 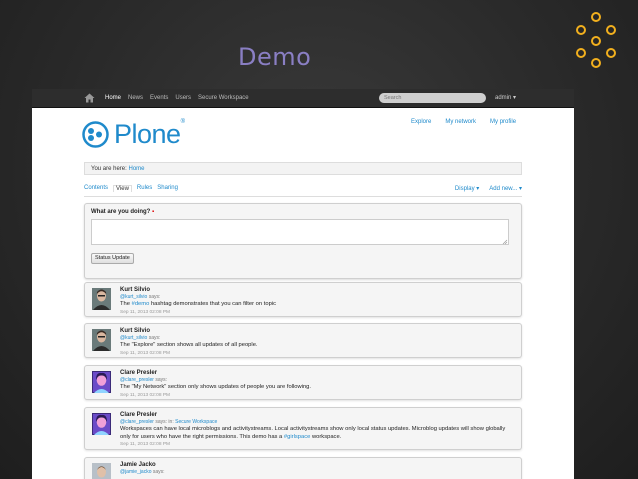 What do you see at coordinates (300, 232) in the screenshot?
I see `status-textarea` at bounding box center [300, 232].